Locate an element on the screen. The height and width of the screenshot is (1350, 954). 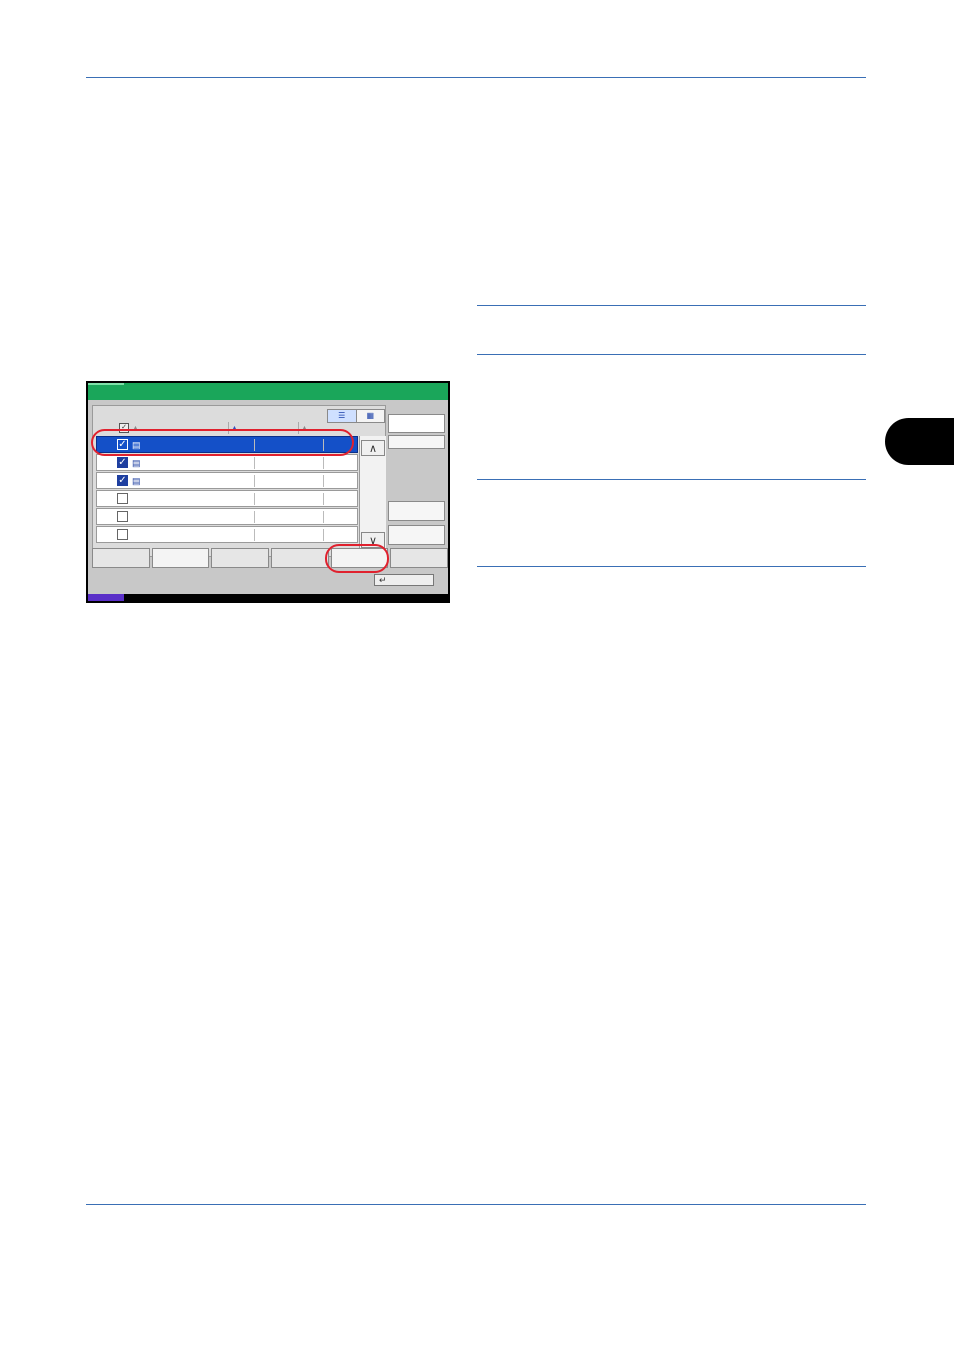
header-select-all: ✓ ▲ is located at coordinates (162, 428).